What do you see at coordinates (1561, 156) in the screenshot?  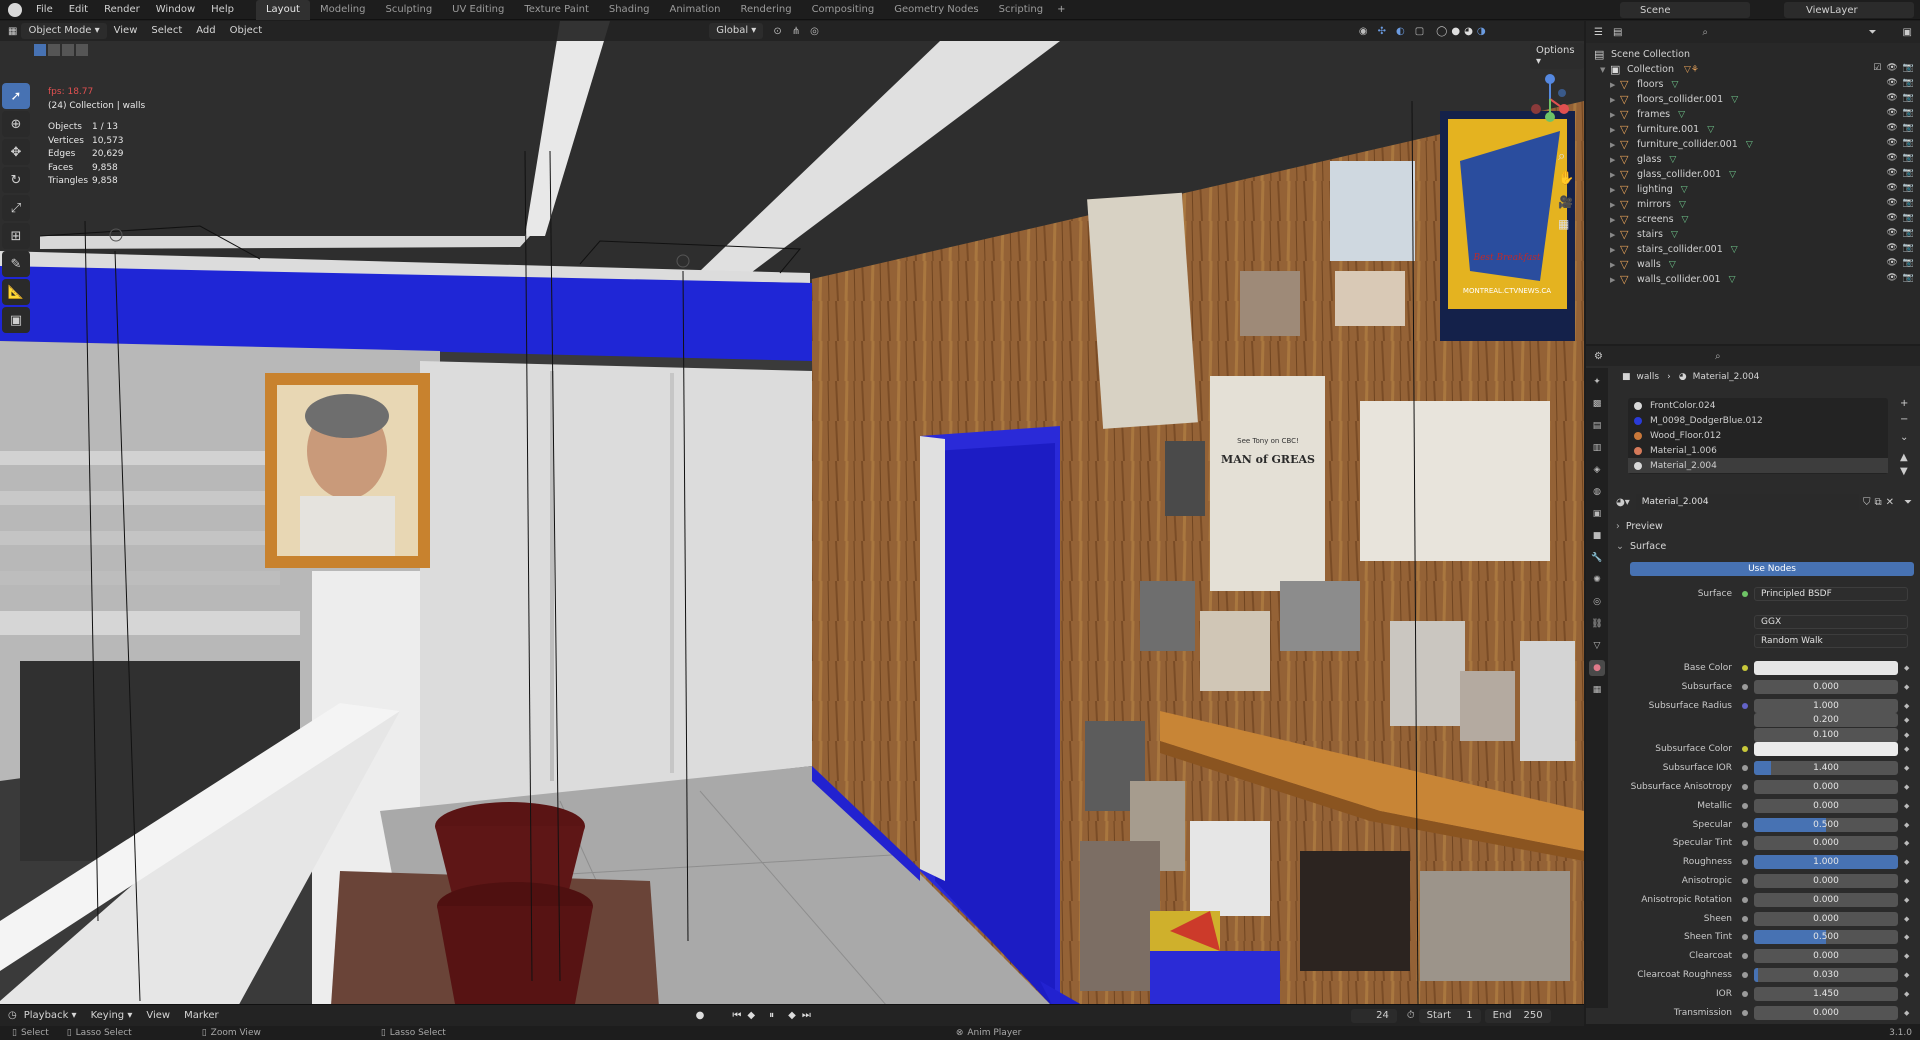 I see `zoom-view-icon: ⌕` at bounding box center [1561, 156].